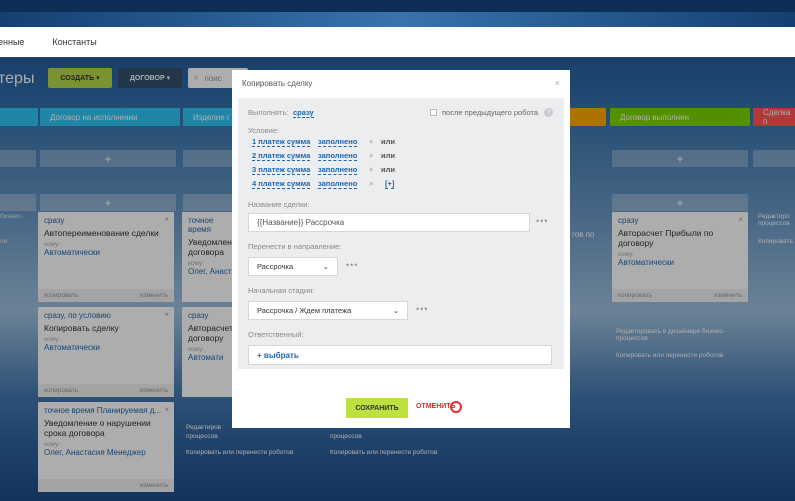 This screenshot has height=501, width=795. I want to click on condition-label: Условие:, so click(264, 130).